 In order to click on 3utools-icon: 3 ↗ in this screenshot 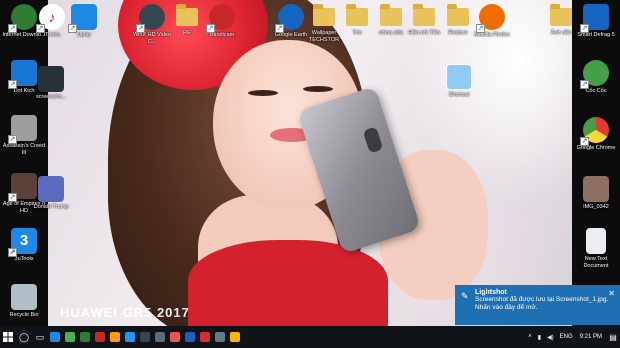, I will do `click(22, 242)`.